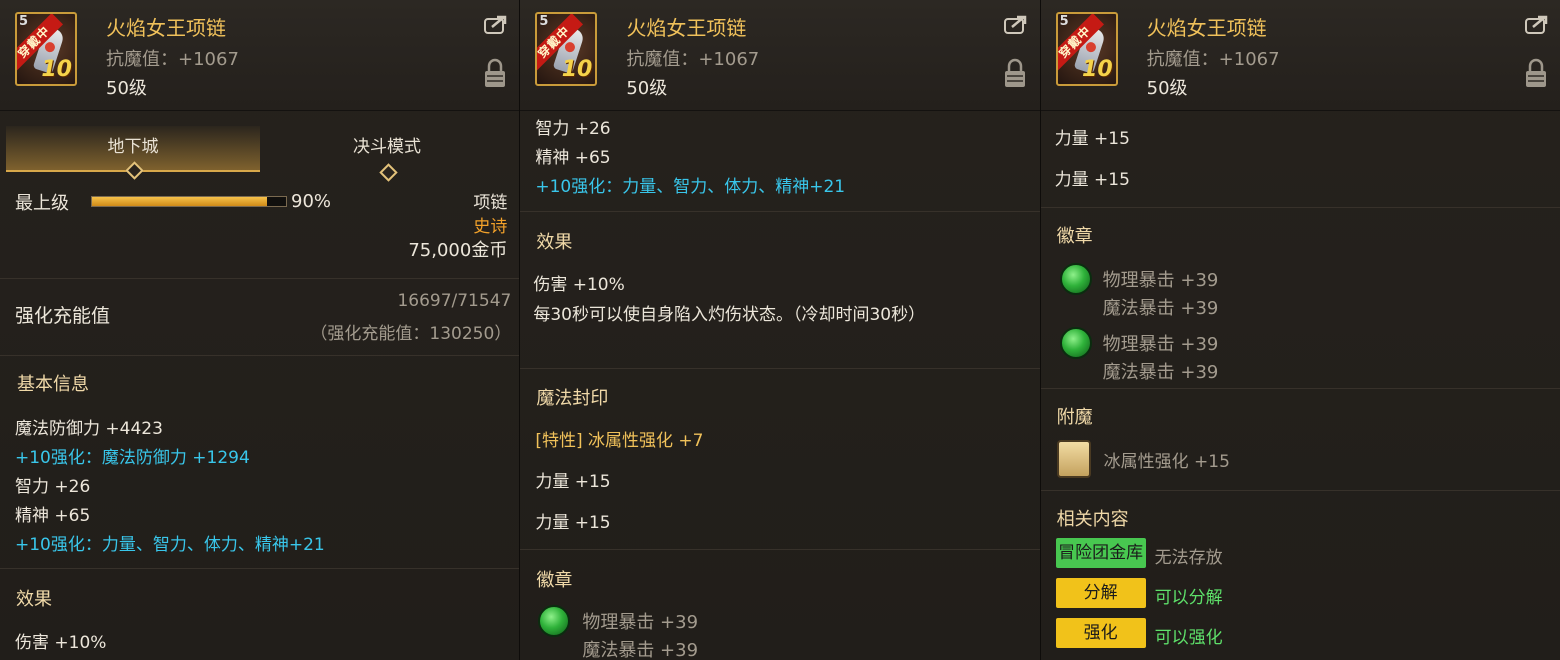 The image size is (1560, 660). I want to click on seal-line: [特性] 冰属性强化 +7, so click(619, 441).